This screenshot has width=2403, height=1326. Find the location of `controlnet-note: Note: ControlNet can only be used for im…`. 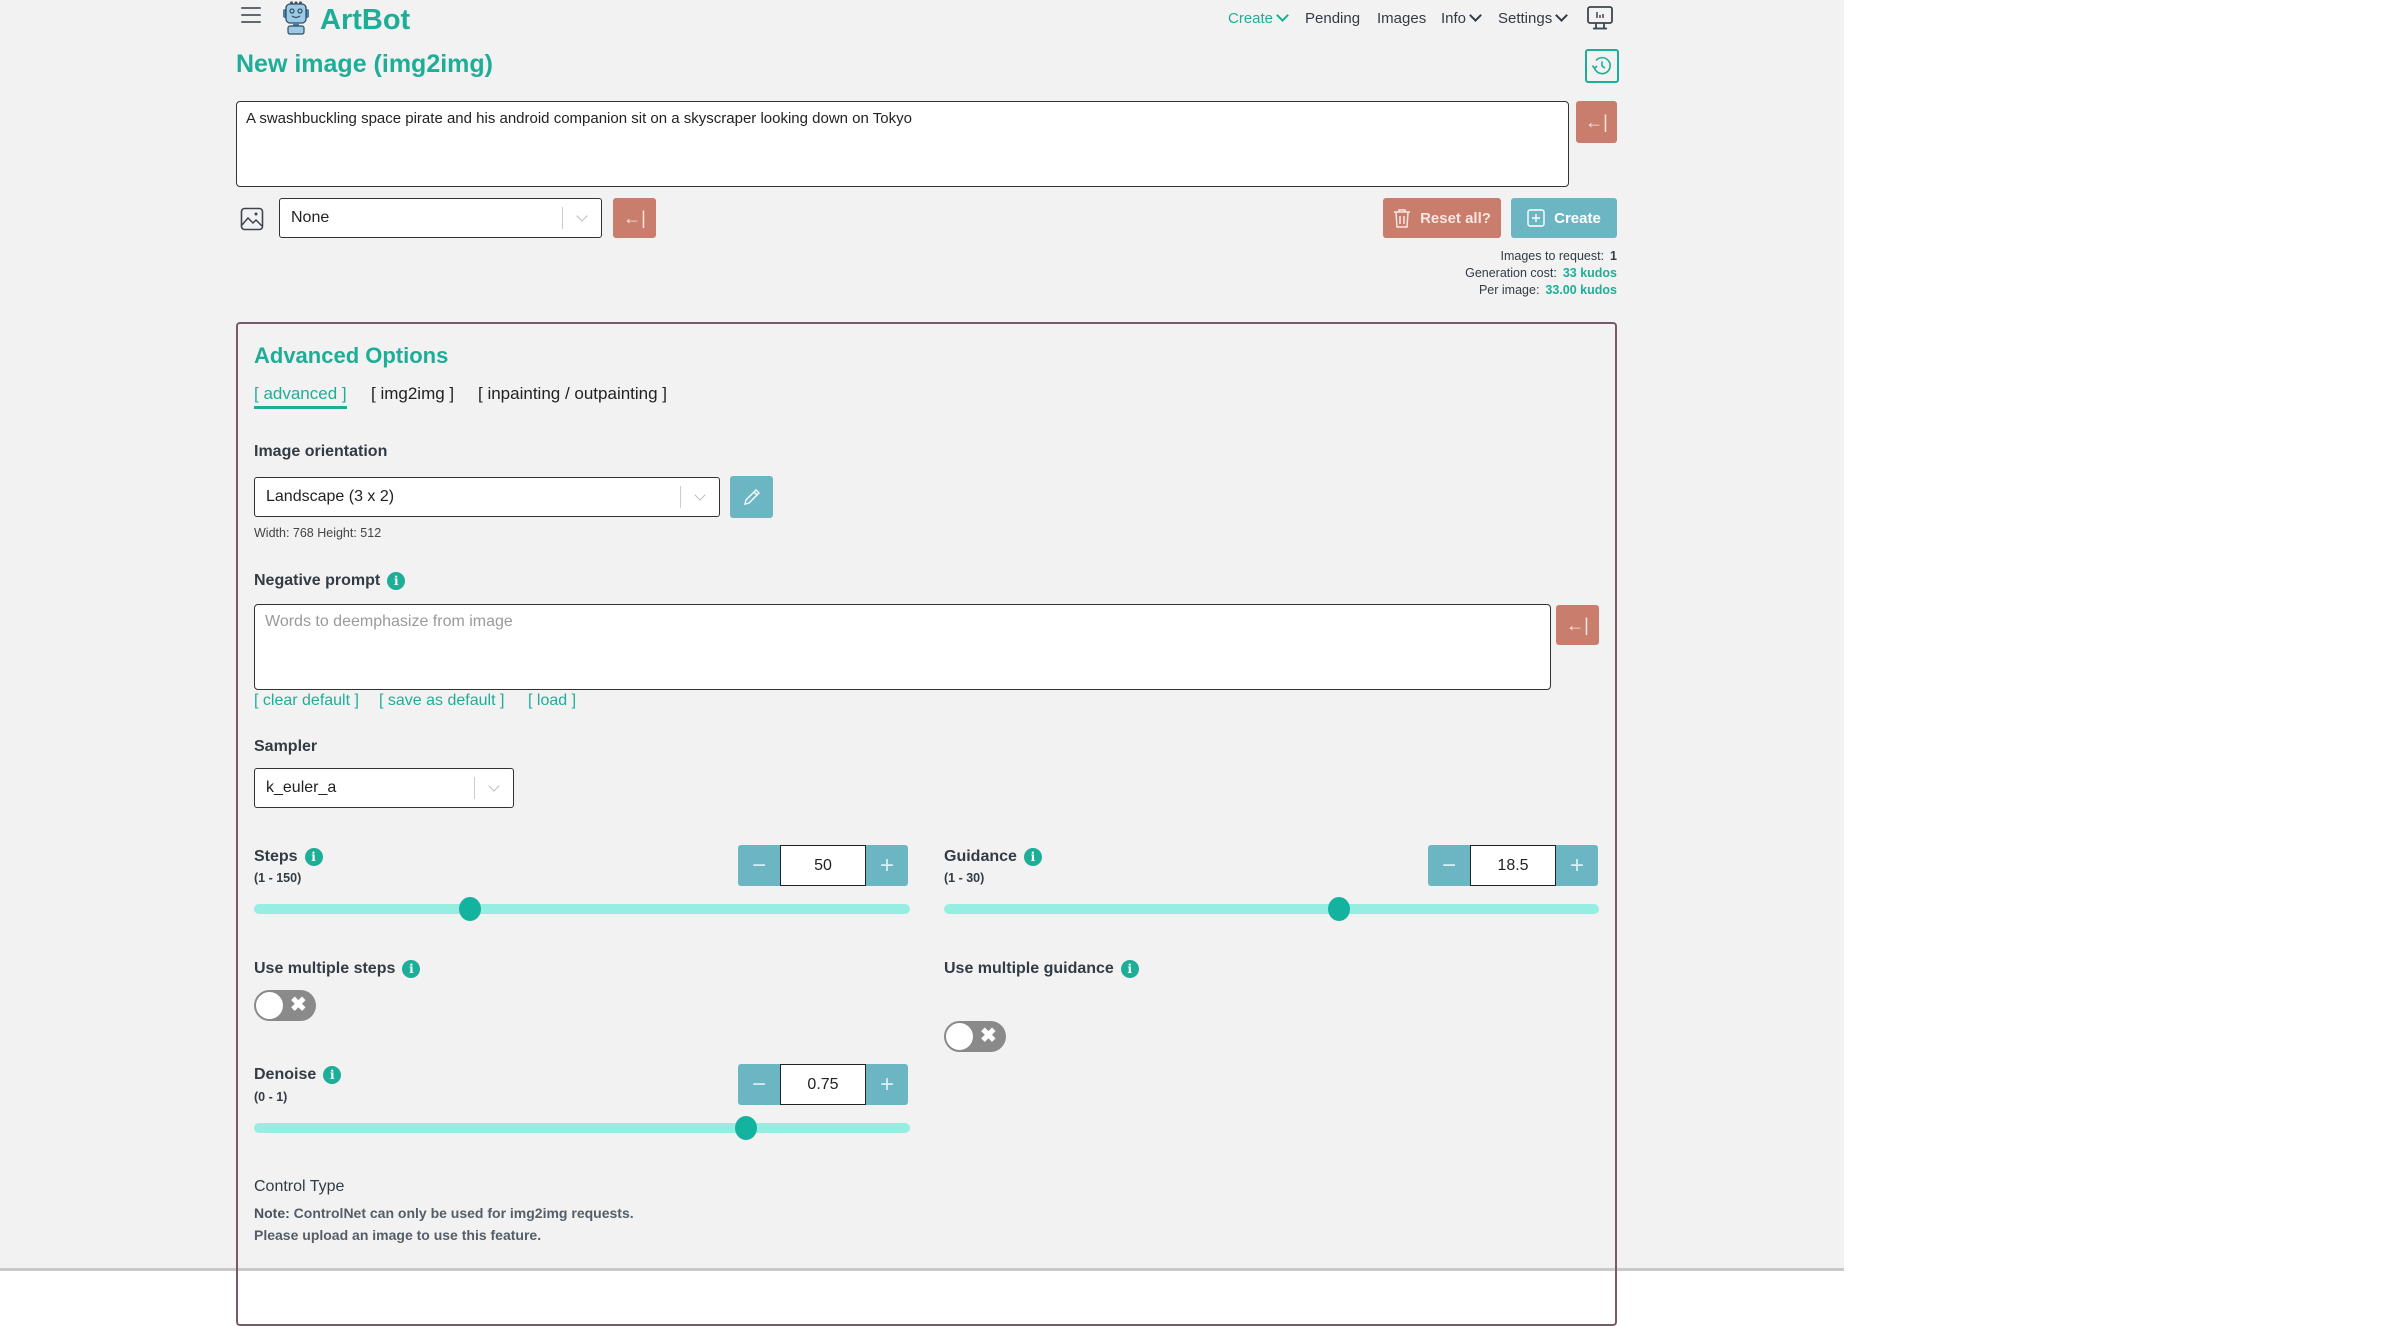

controlnet-note: Note: ControlNet can only be used for im… is located at coordinates (454, 1224).